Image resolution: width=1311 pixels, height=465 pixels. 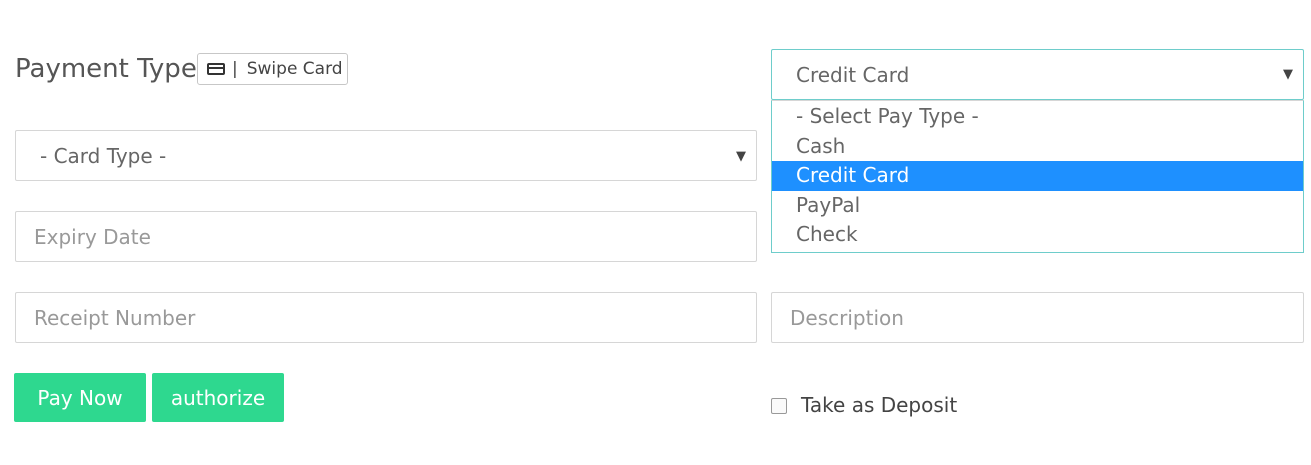 I want to click on swipe-card-button: | Swipe Card, so click(x=272, y=69).